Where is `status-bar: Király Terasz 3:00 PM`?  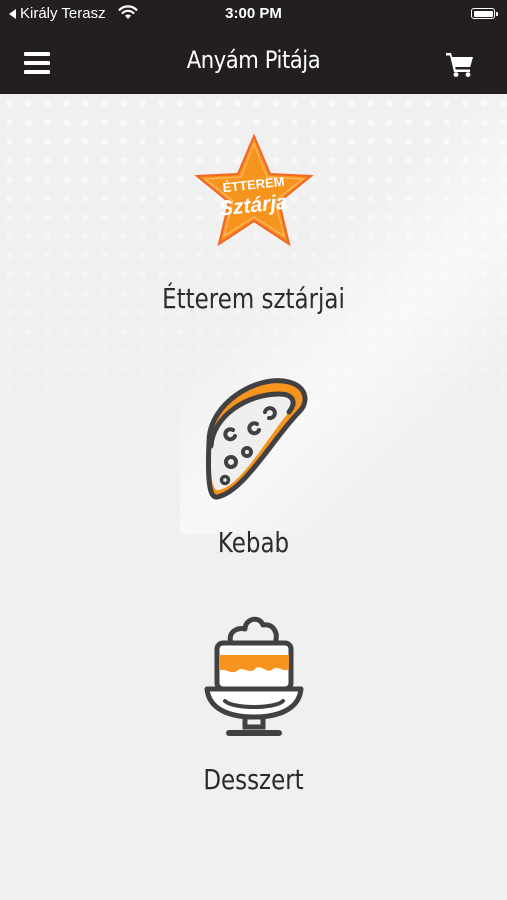
status-bar: Király Terasz 3:00 PM is located at coordinates (253, 14).